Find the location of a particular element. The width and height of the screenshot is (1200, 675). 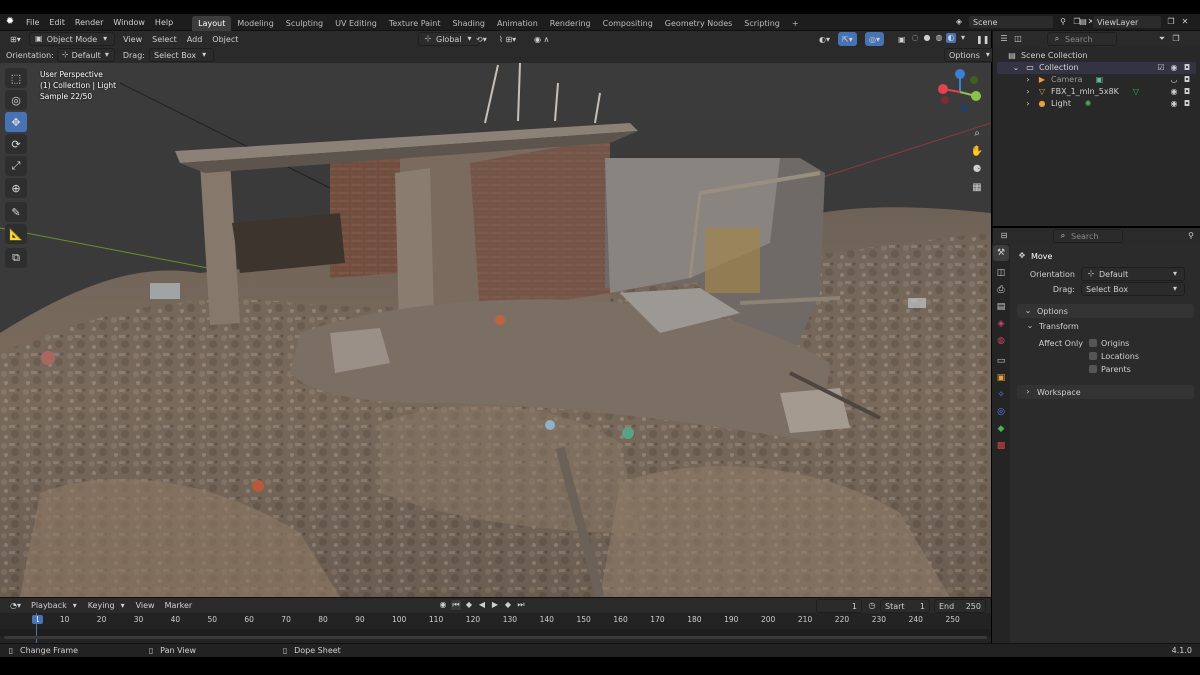

tab-rendering: Rendering is located at coordinates (570, 23).